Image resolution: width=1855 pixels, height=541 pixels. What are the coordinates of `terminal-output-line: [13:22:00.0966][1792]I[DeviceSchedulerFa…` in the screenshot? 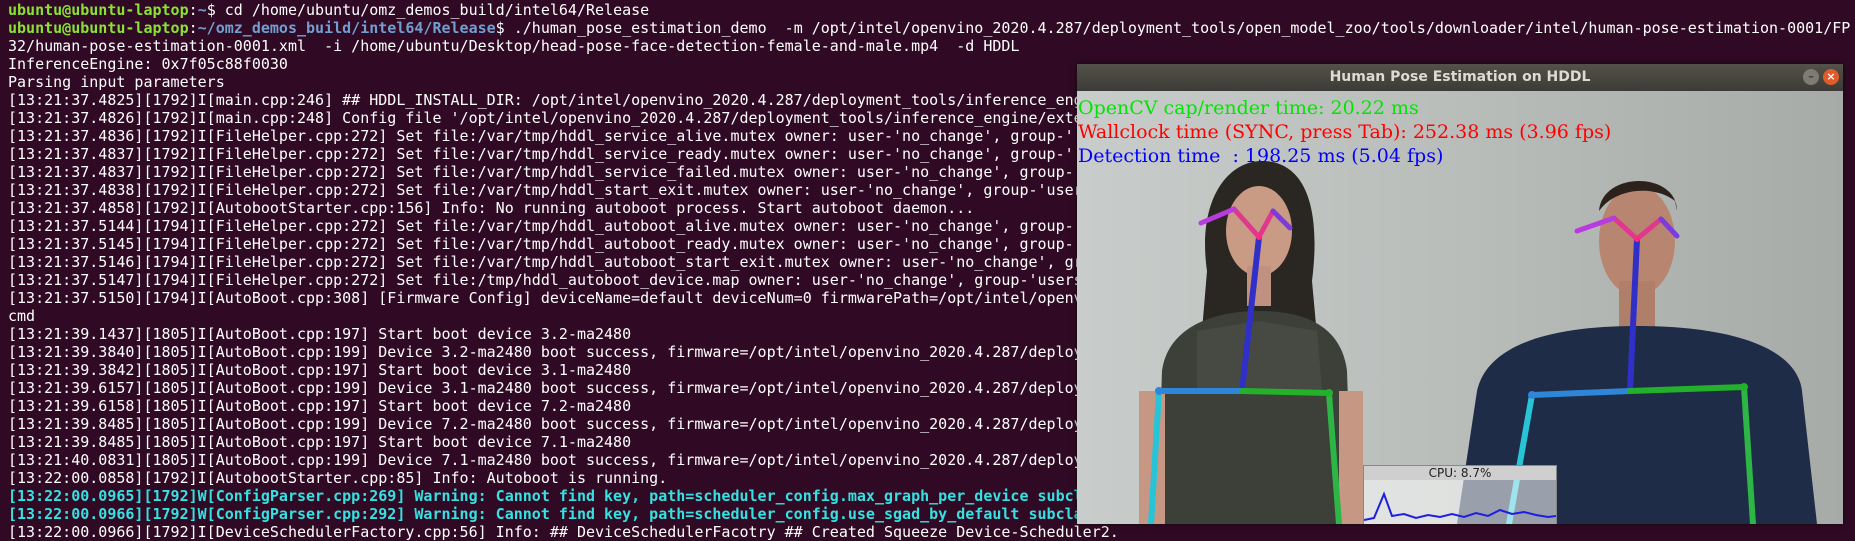 It's located at (563, 532).